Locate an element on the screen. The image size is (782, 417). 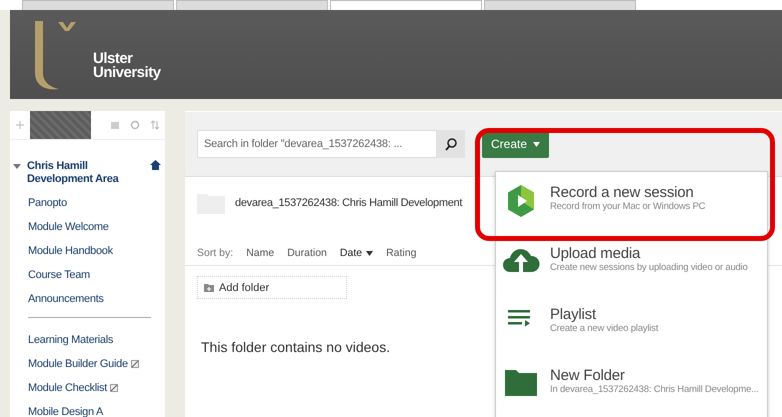
menu-link: Module Builder Guide is located at coordinates (78, 364).